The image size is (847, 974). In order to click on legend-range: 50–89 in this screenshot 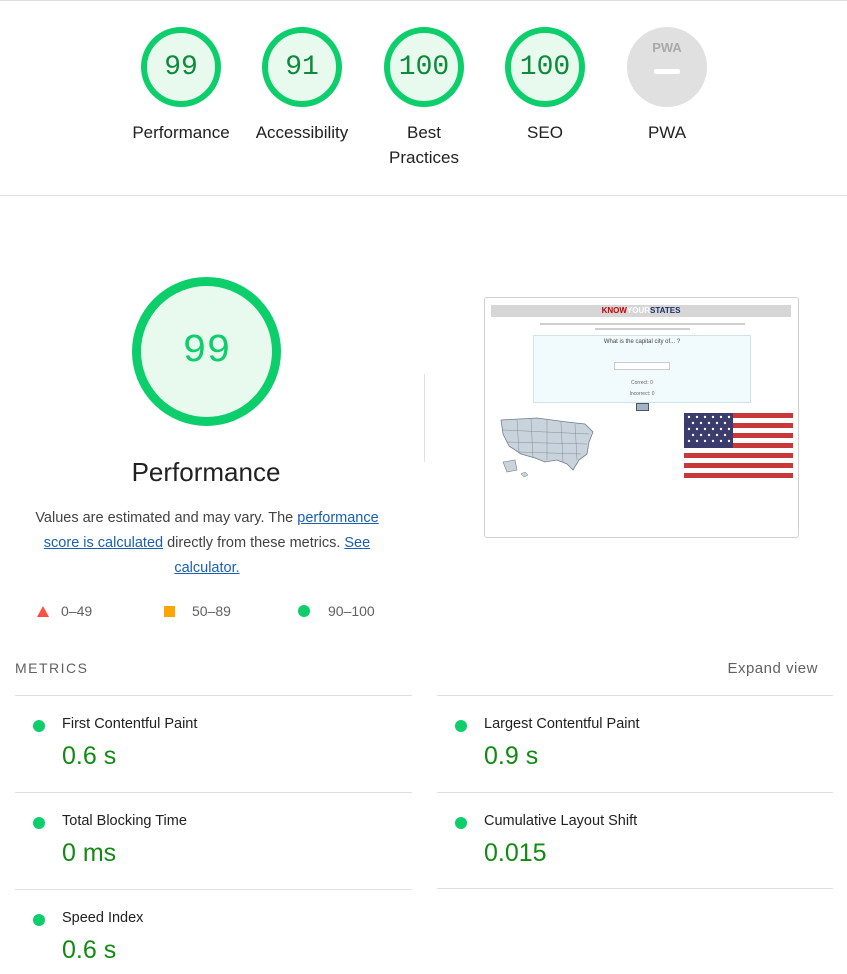, I will do `click(211, 611)`.